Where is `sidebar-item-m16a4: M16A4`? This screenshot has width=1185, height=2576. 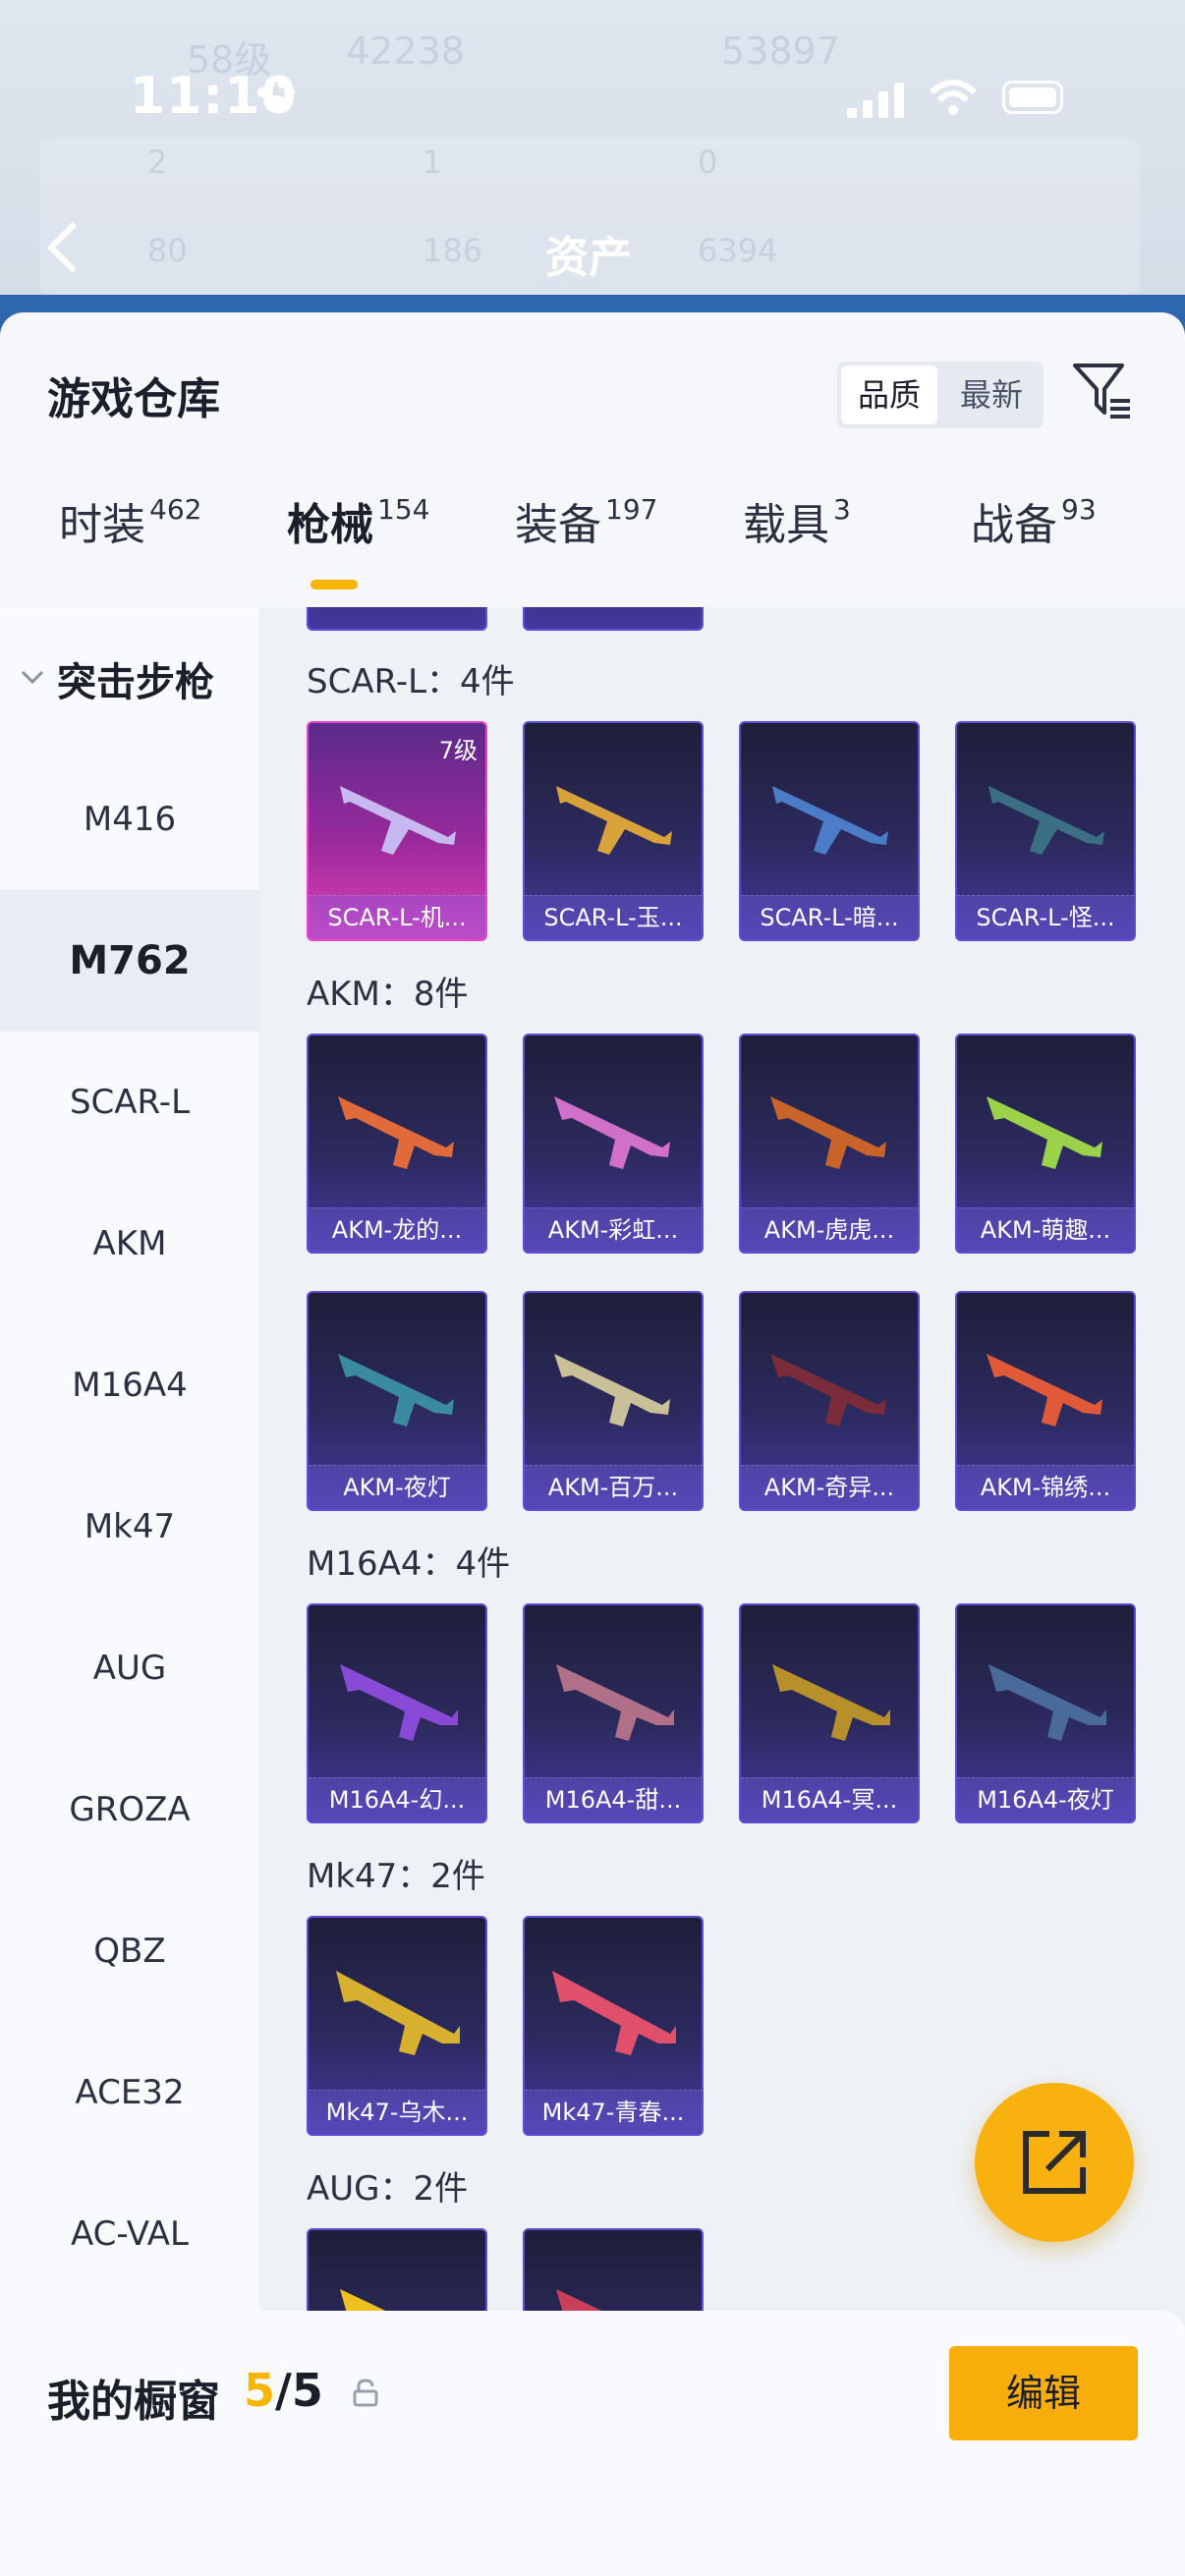
sidebar-item-m16a4: M16A4 is located at coordinates (130, 1385).